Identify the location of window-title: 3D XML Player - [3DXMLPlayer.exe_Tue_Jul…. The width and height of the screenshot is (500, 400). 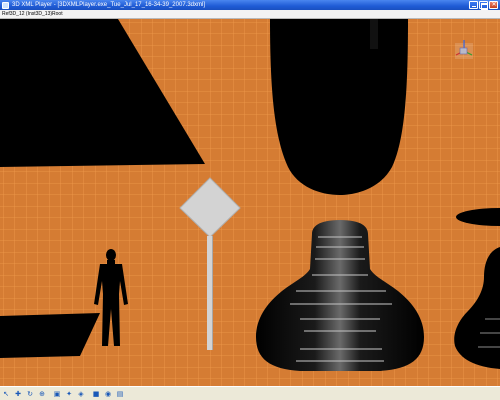
(108, 5).